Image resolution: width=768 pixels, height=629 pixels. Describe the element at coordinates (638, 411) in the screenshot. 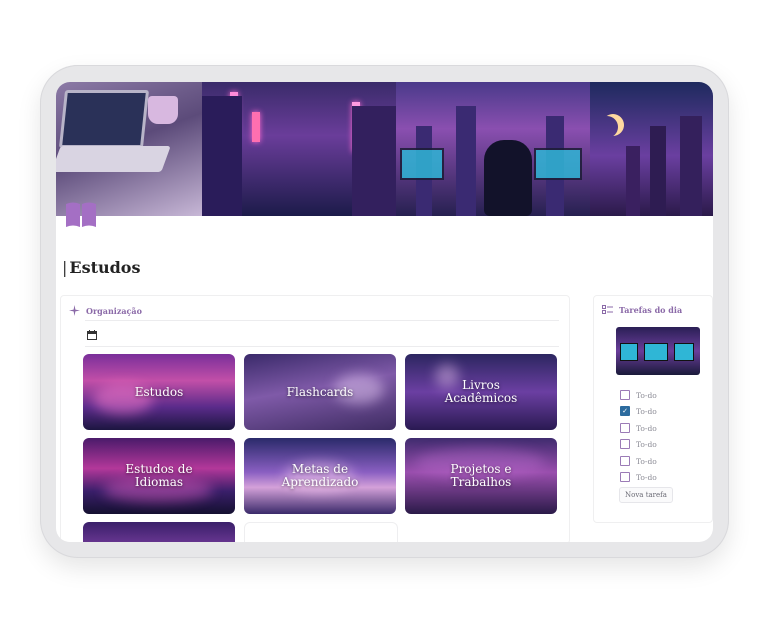

I see `todo-item: ✓ To-do` at that location.